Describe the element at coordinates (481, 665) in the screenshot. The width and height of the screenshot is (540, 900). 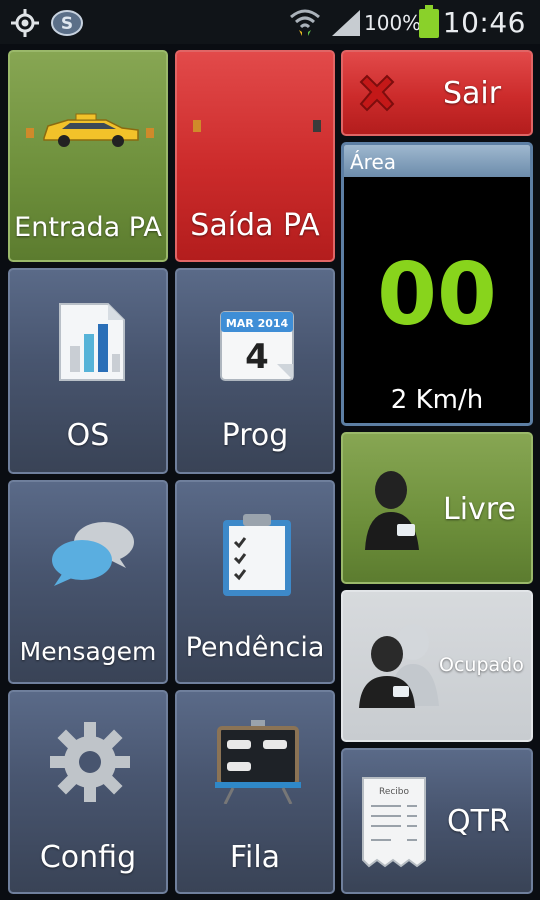
I see `ocupado-label: Ocupado` at that location.